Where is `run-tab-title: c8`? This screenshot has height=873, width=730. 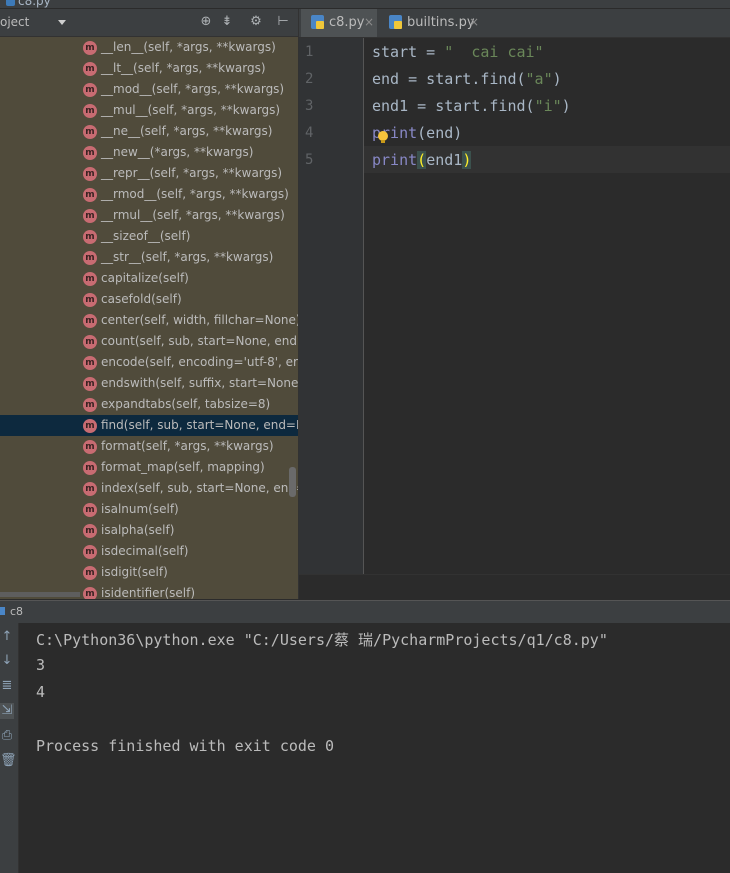
run-tab-title: c8 is located at coordinates (16, 611).